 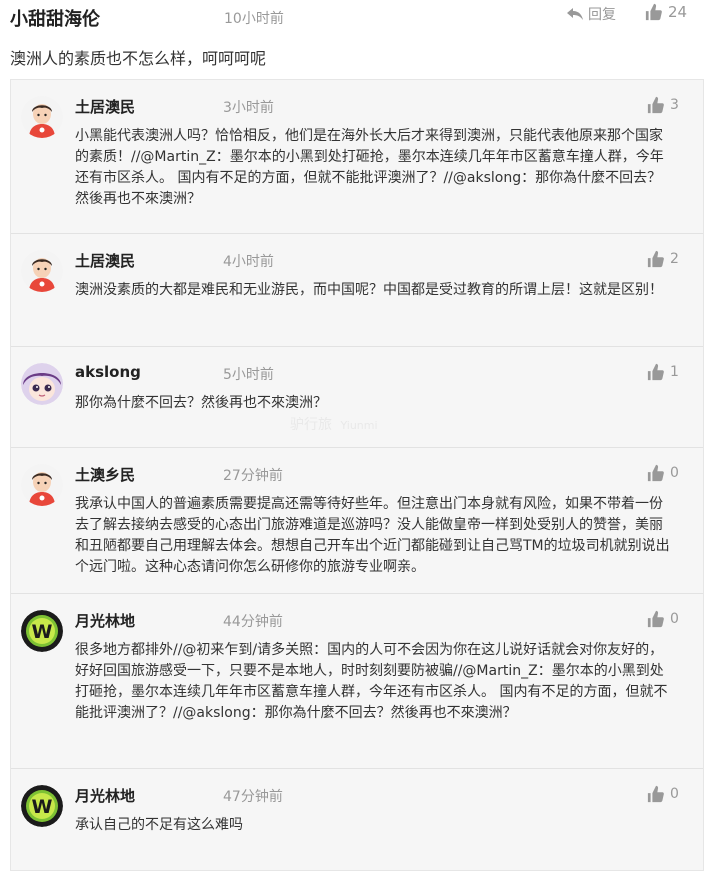 I want to click on reply-like-button: 1, so click(x=663, y=372).